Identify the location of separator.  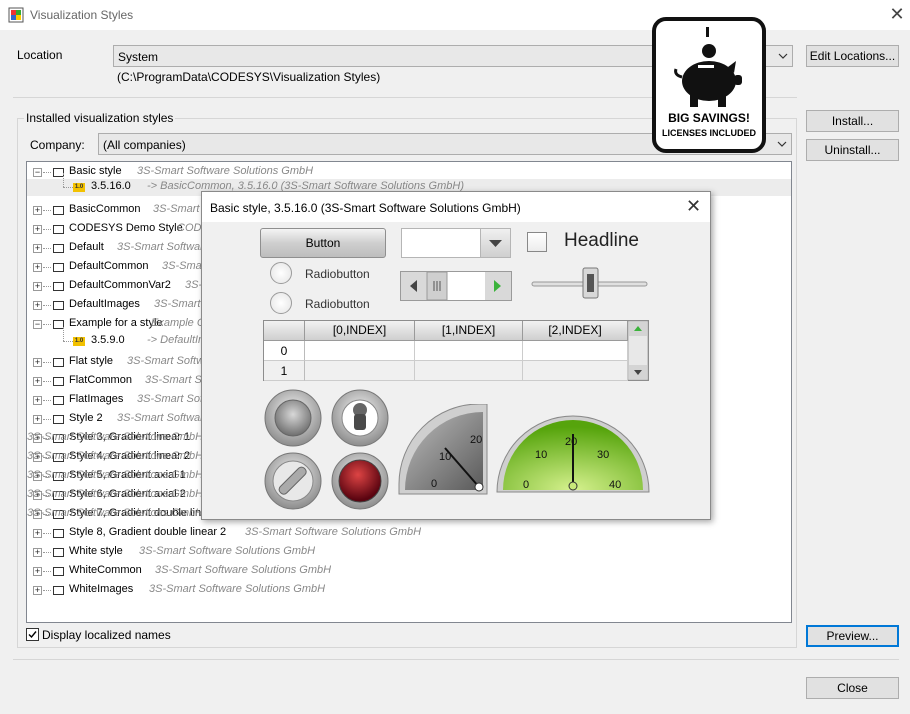
(456, 659).